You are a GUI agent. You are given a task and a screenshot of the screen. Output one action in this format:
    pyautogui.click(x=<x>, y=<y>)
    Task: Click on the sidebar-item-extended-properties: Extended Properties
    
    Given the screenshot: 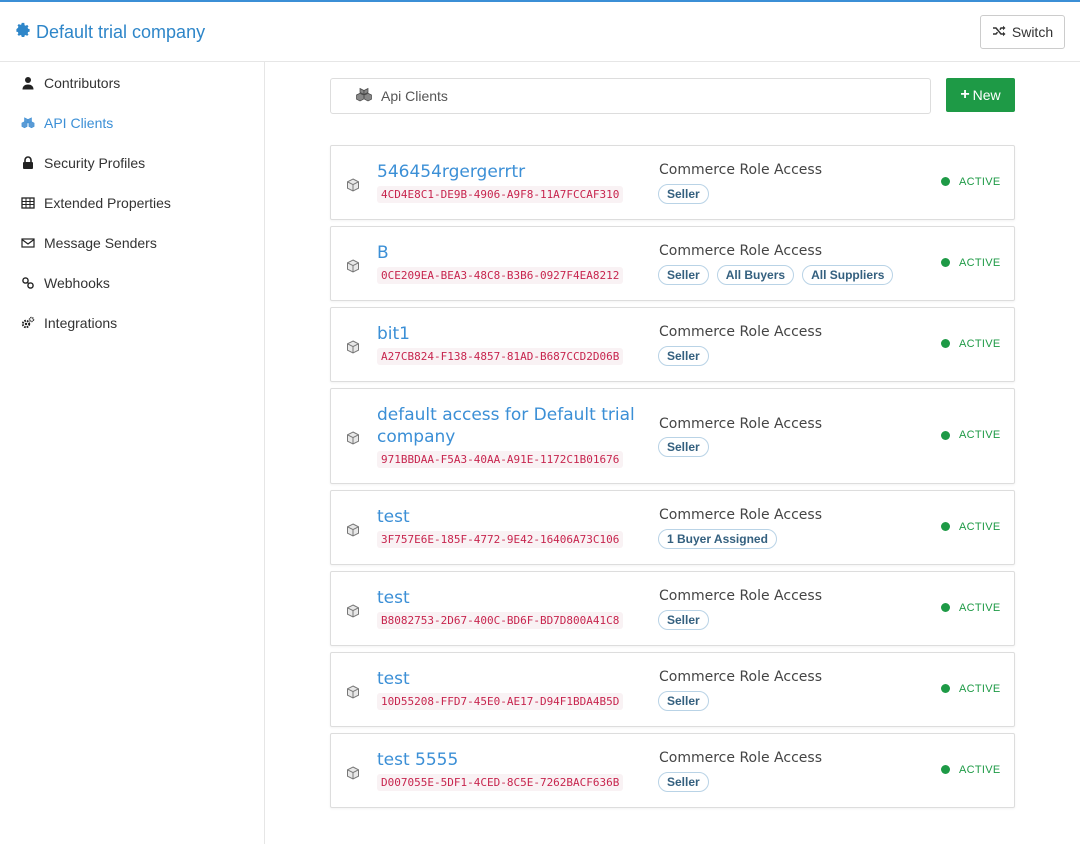 What is the action you would take?
    pyautogui.click(x=95, y=203)
    